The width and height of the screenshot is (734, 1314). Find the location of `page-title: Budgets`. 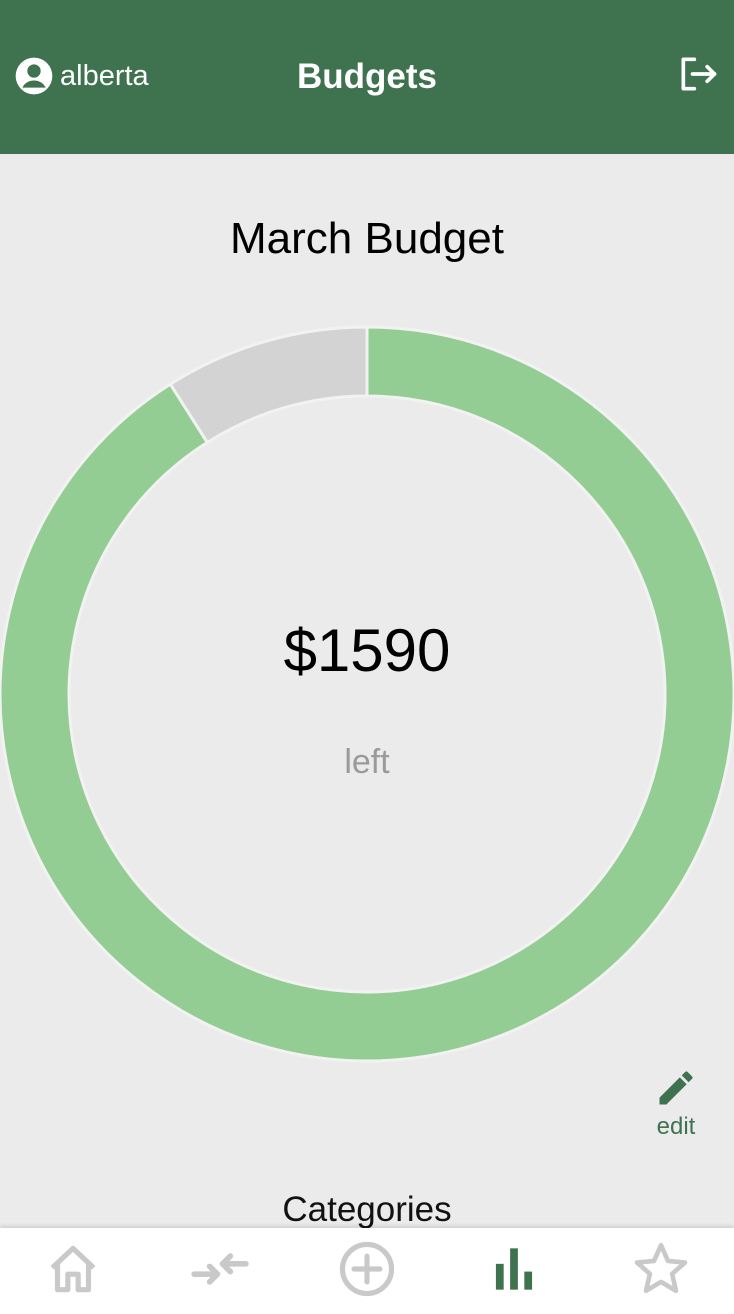

page-title: Budgets is located at coordinates (367, 76).